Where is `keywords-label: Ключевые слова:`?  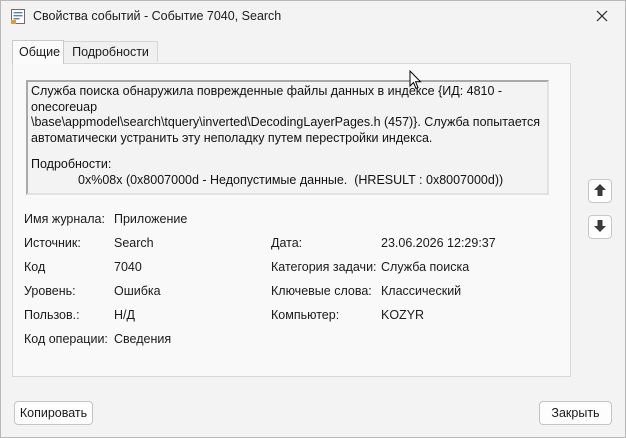
keywords-label: Ключевые слова: is located at coordinates (321, 291).